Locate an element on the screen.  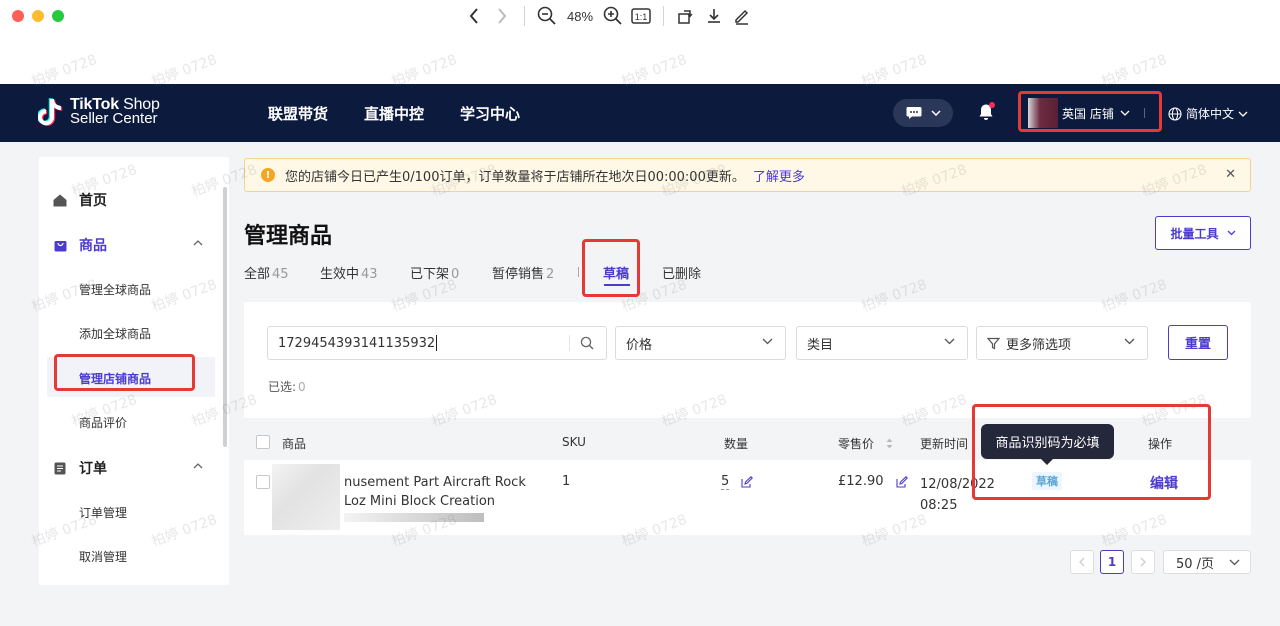
viewer-toolbar: 48% 1:1 is located at coordinates (640, 42).